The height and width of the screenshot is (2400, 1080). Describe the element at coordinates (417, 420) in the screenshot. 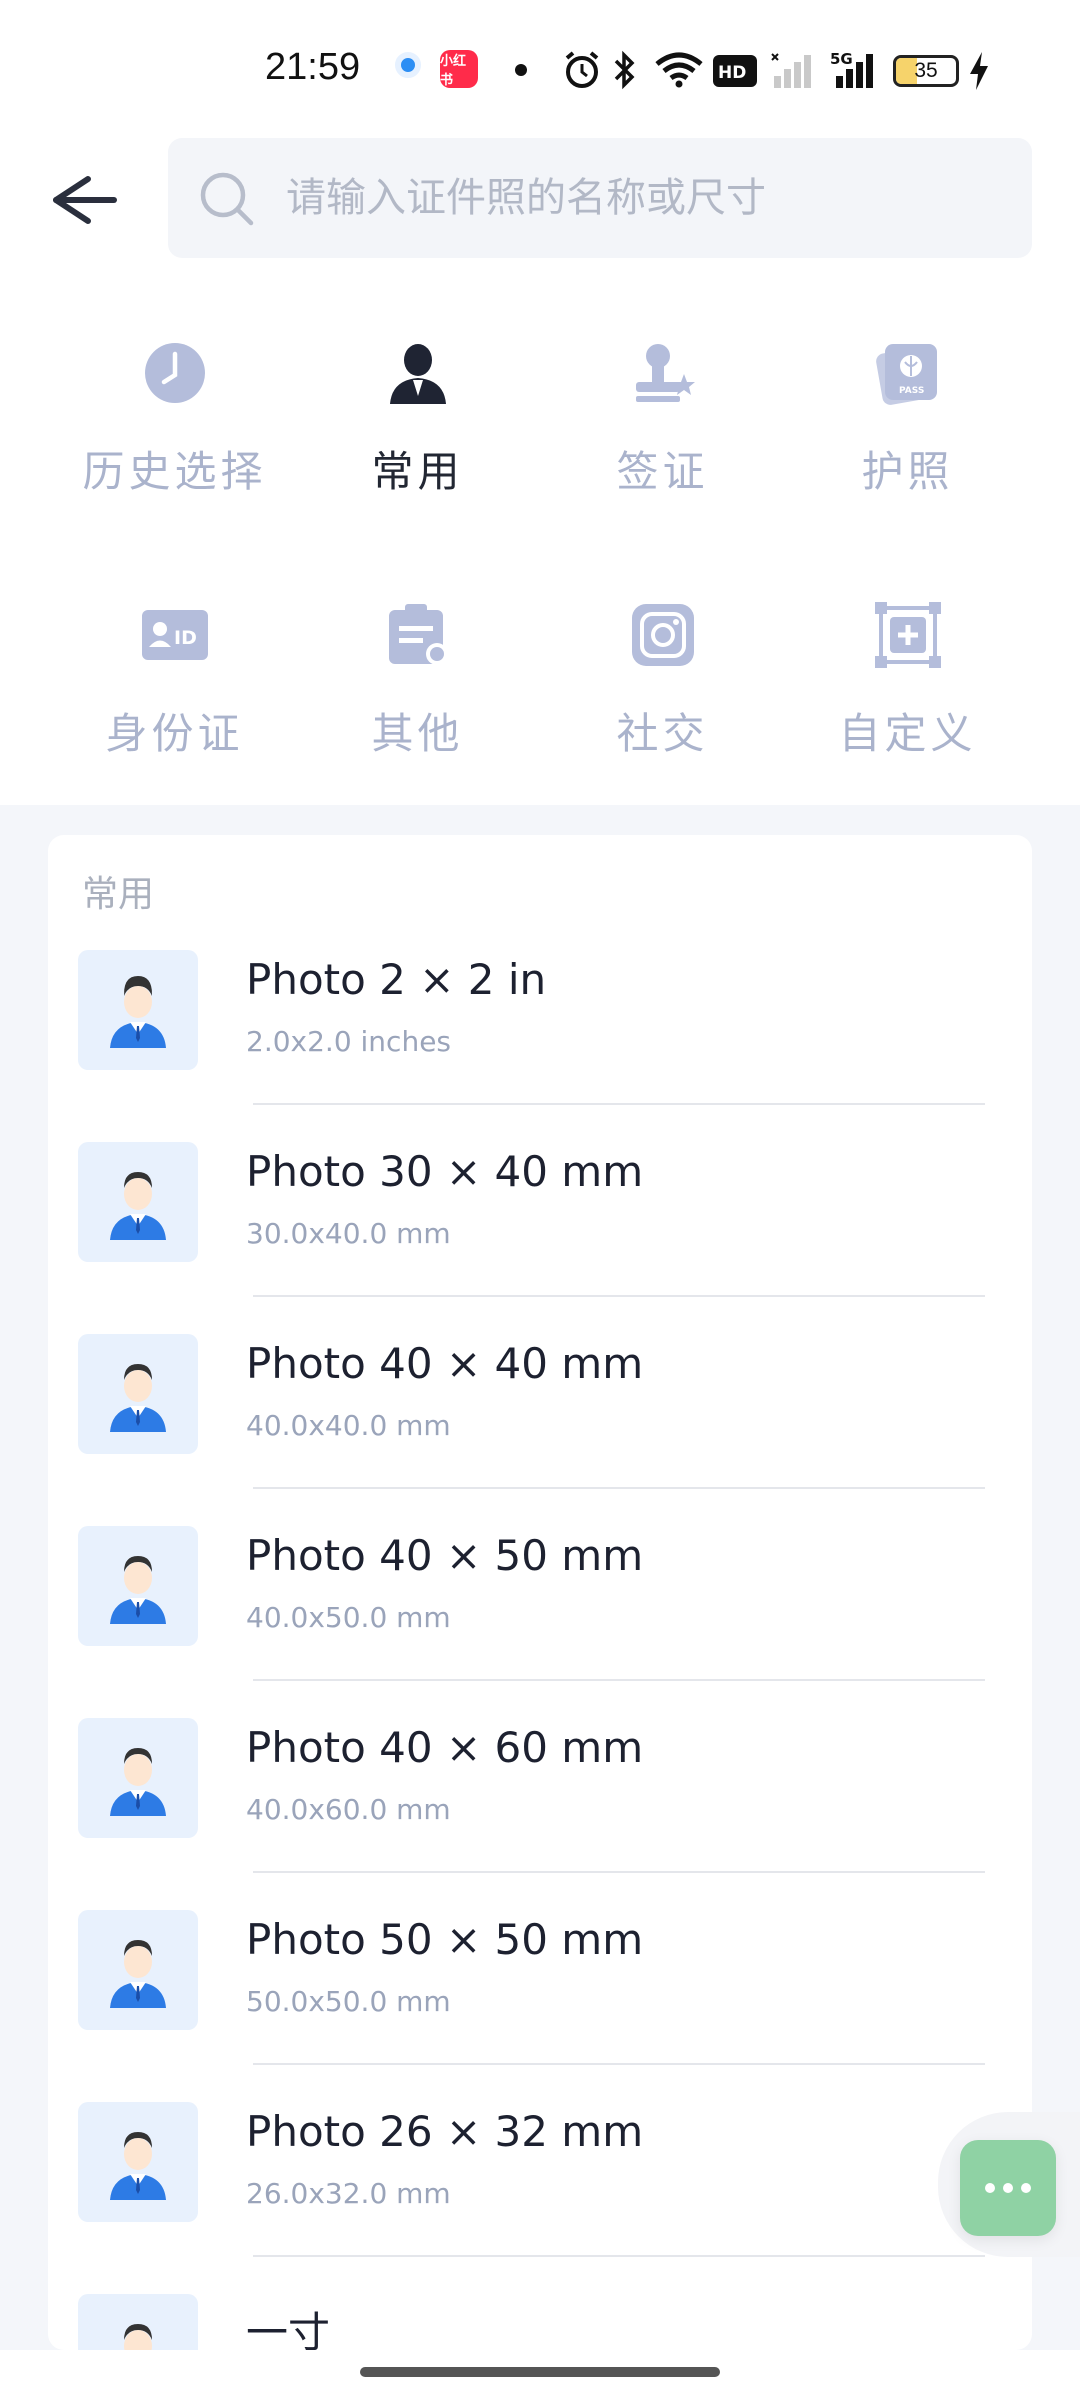

I see `category-common: 常用` at that location.